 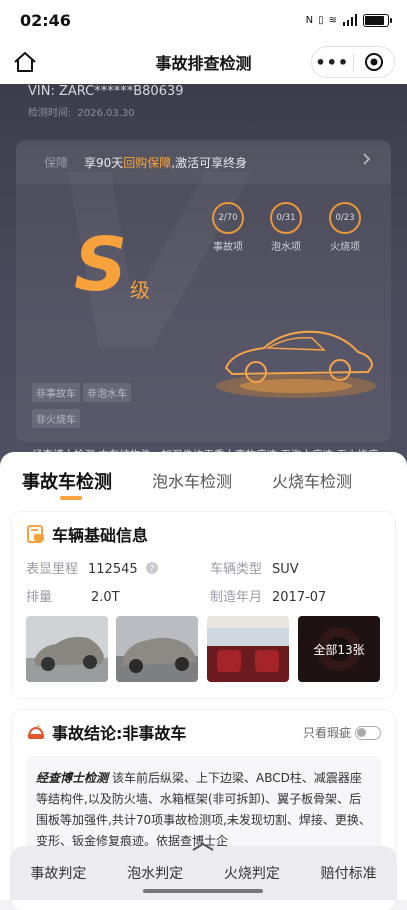 What do you see at coordinates (321, 20) in the screenshot?
I see `vibrate-icon: ▯` at bounding box center [321, 20].